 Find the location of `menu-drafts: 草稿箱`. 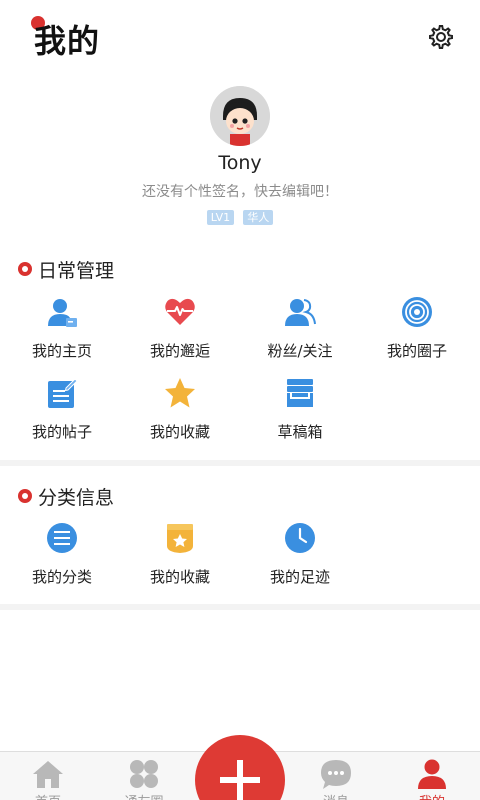

menu-drafts: 草稿箱 is located at coordinates (300, 415).